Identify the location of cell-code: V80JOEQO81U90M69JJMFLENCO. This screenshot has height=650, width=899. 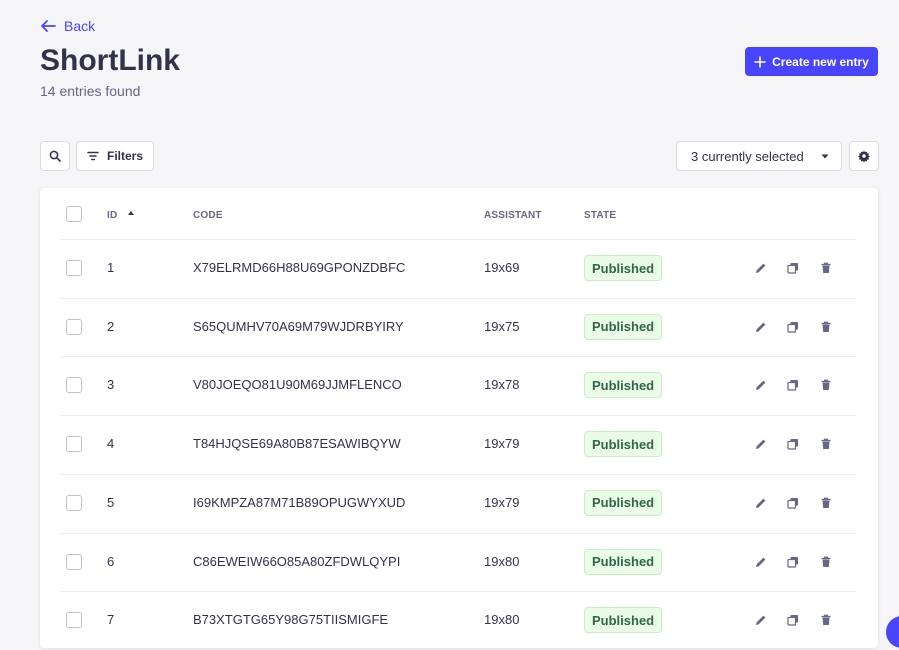
(297, 385).